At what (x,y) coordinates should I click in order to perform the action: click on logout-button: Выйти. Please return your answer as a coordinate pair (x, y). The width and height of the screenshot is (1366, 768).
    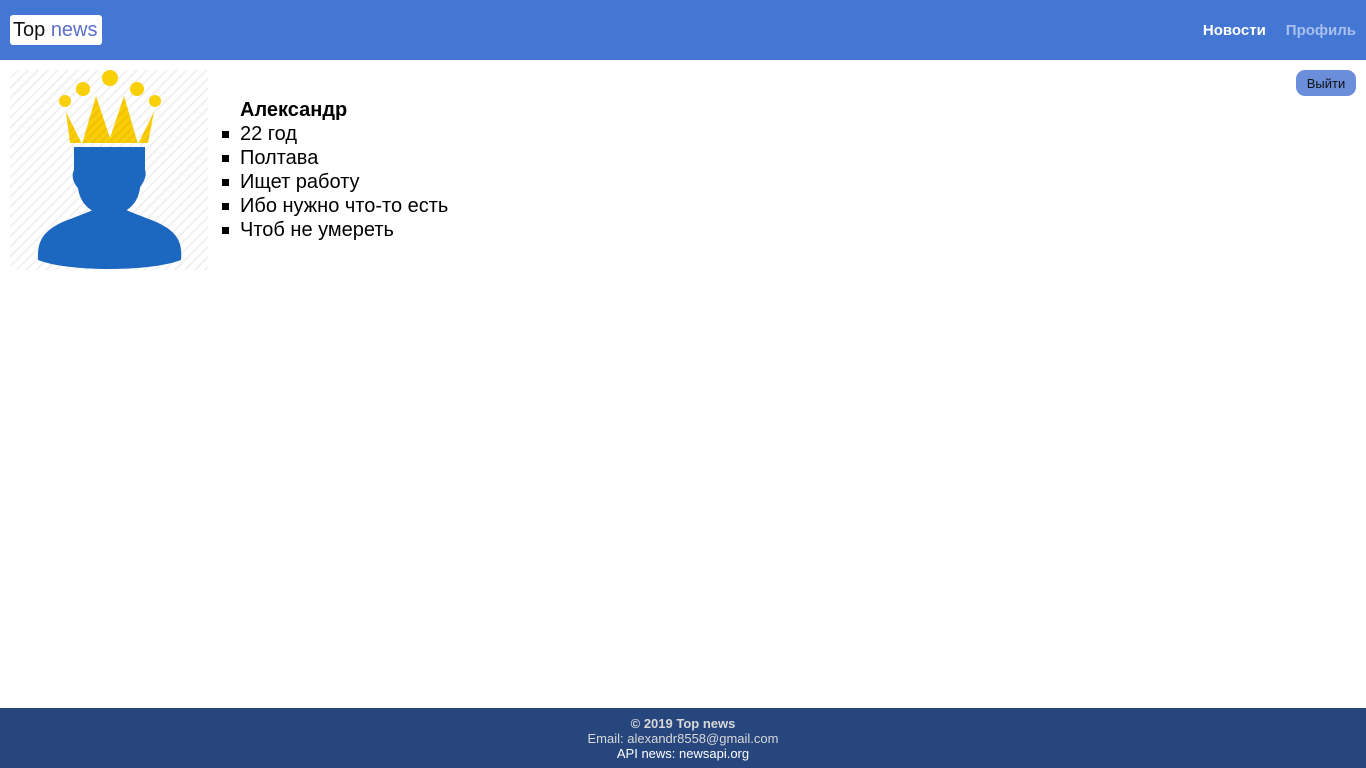
    Looking at the image, I should click on (1326, 83).